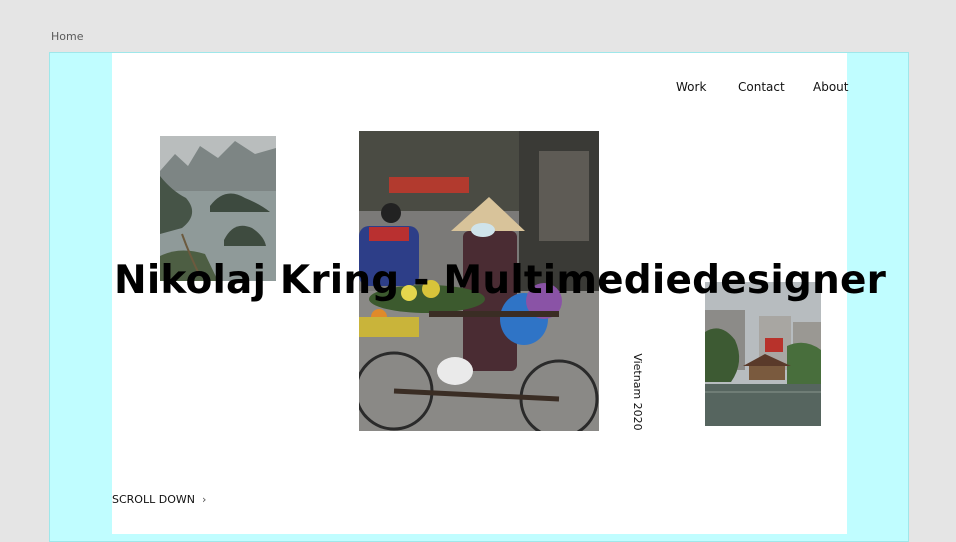 Image resolution: width=956 pixels, height=542 pixels. What do you see at coordinates (500, 280) in the screenshot?
I see `hero-headline: Nikolaj Kring - Multimediedesigner` at bounding box center [500, 280].